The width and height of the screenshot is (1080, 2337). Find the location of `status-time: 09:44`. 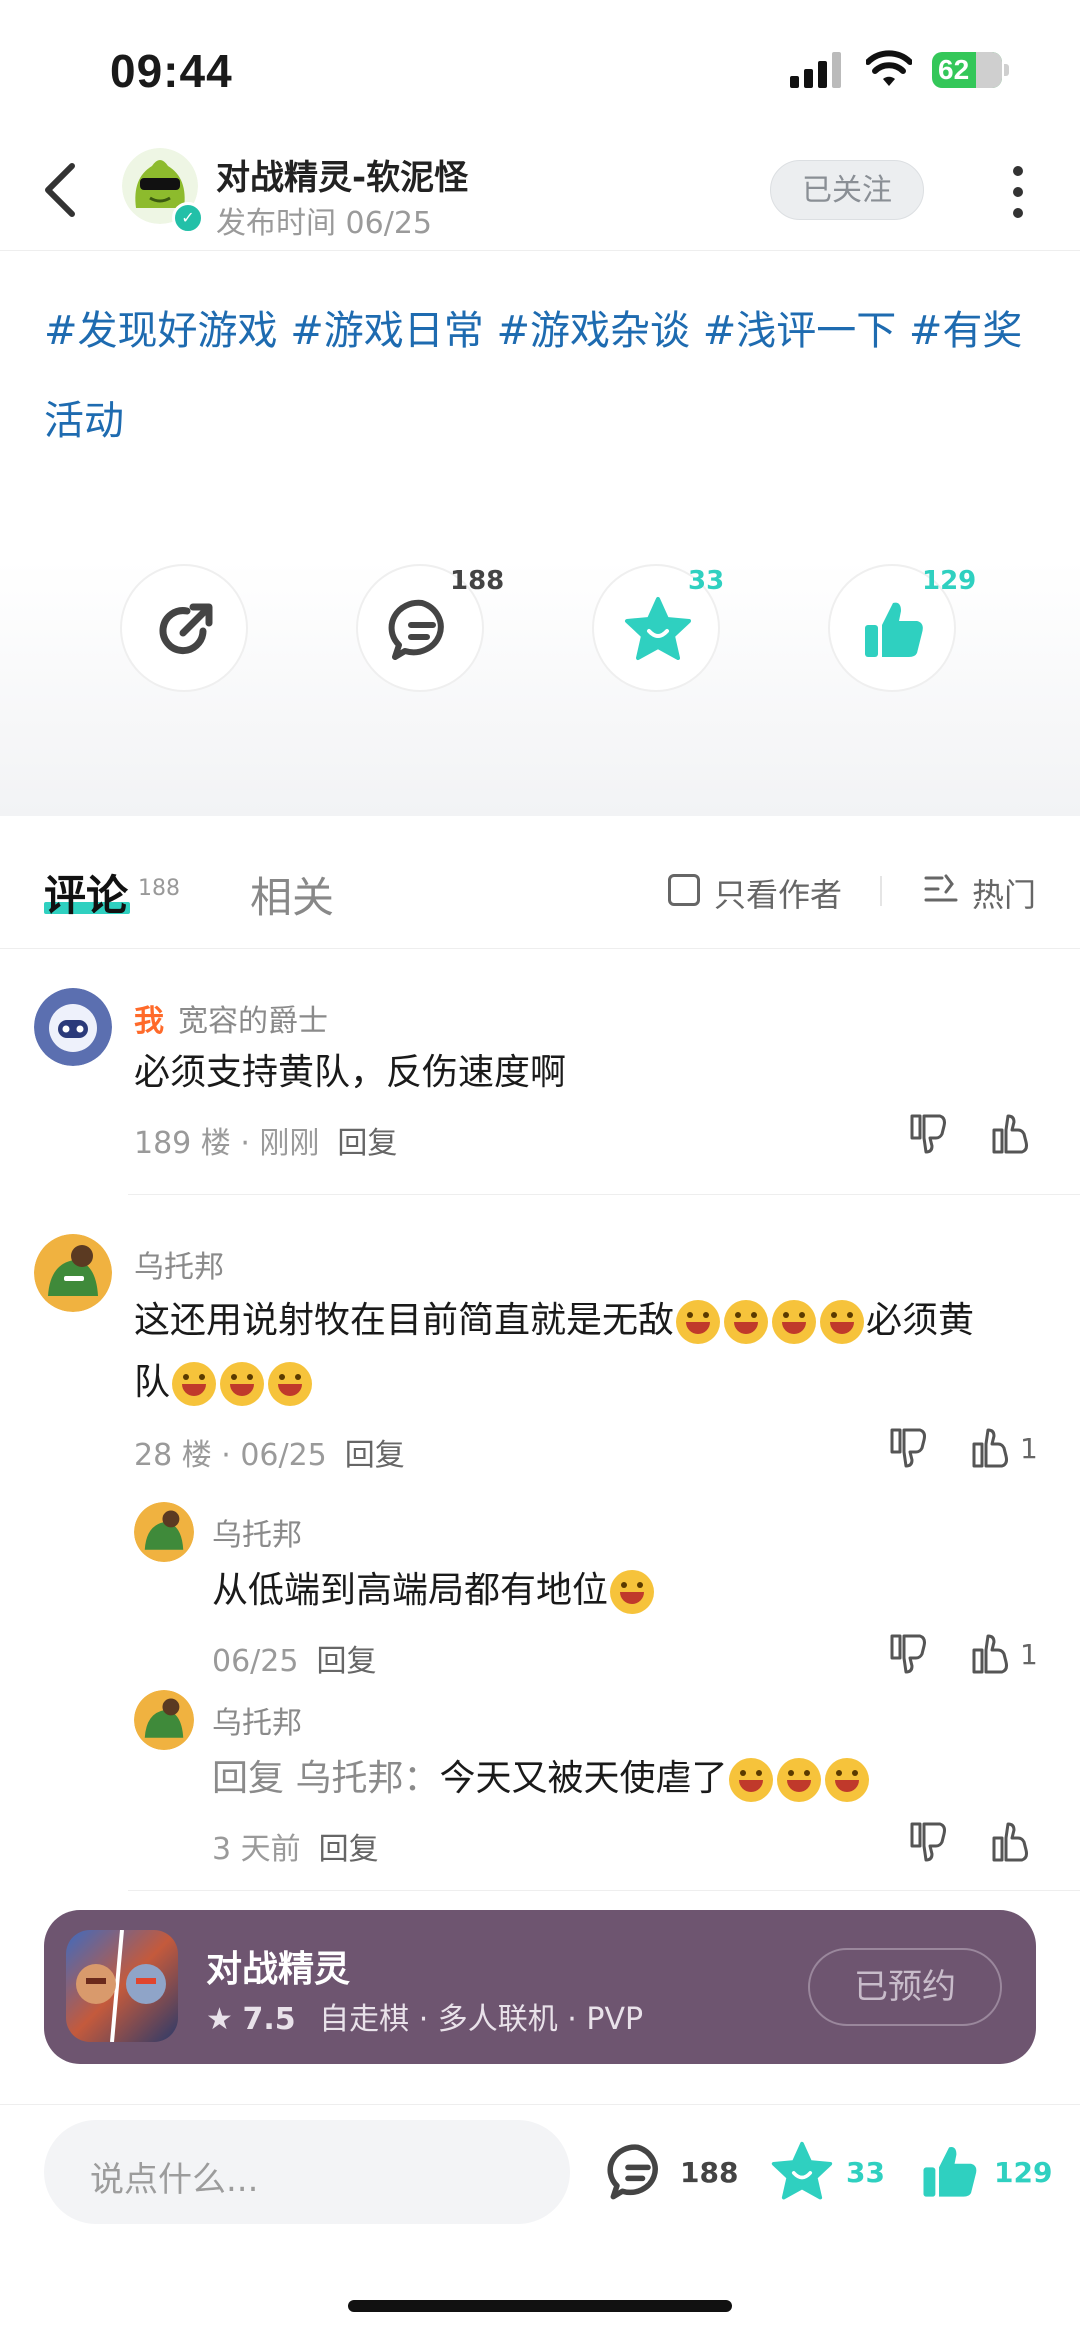

status-time: 09:44 is located at coordinates (171, 71).